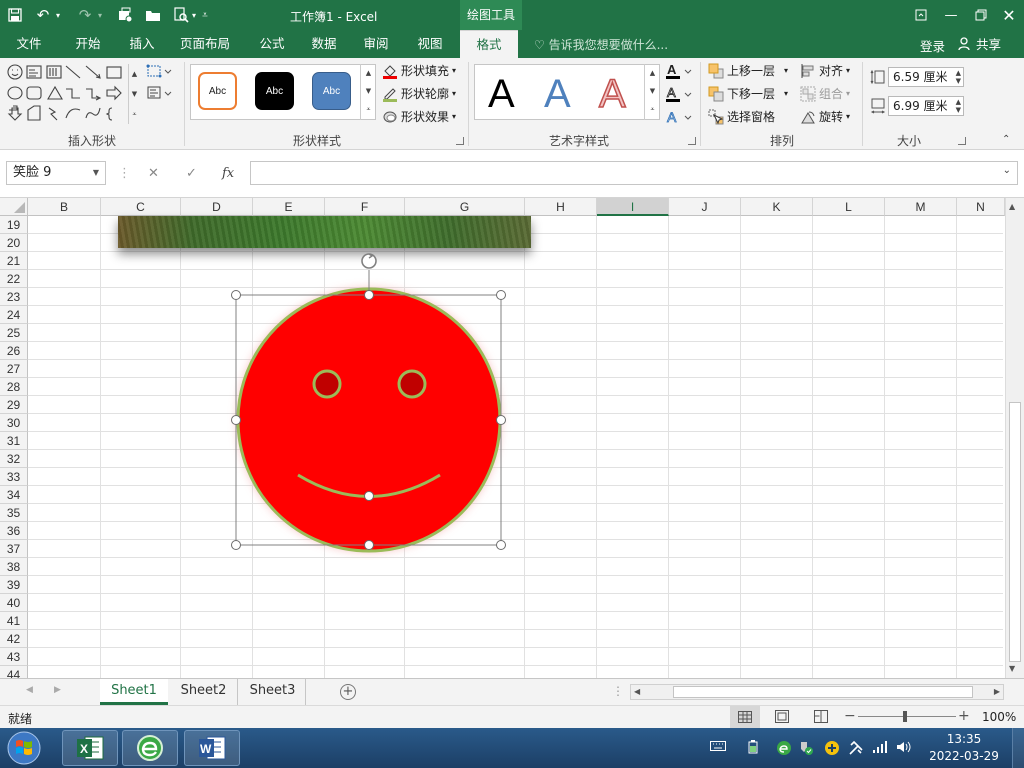 This screenshot has height=768, width=1024. What do you see at coordinates (368, 92) in the screenshot?
I see `shape-styles-scroll: ▲ ▼ ⩡` at bounding box center [368, 92].